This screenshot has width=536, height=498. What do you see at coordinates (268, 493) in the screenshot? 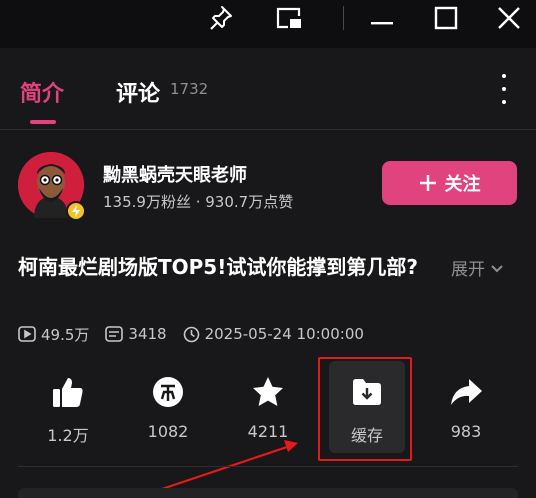
I see `next-section-strip` at bounding box center [268, 493].